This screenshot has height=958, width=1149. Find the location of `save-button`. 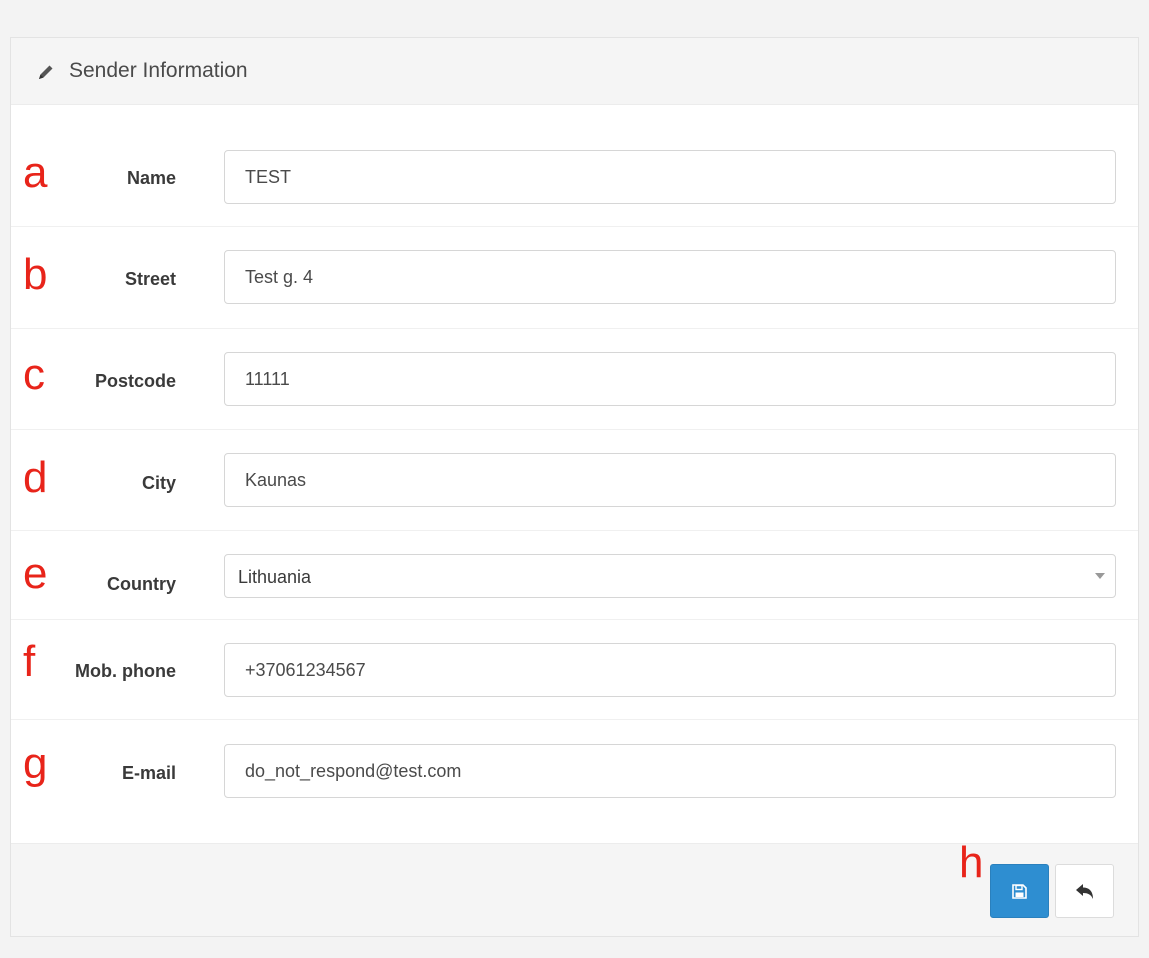

save-button is located at coordinates (1019, 891).